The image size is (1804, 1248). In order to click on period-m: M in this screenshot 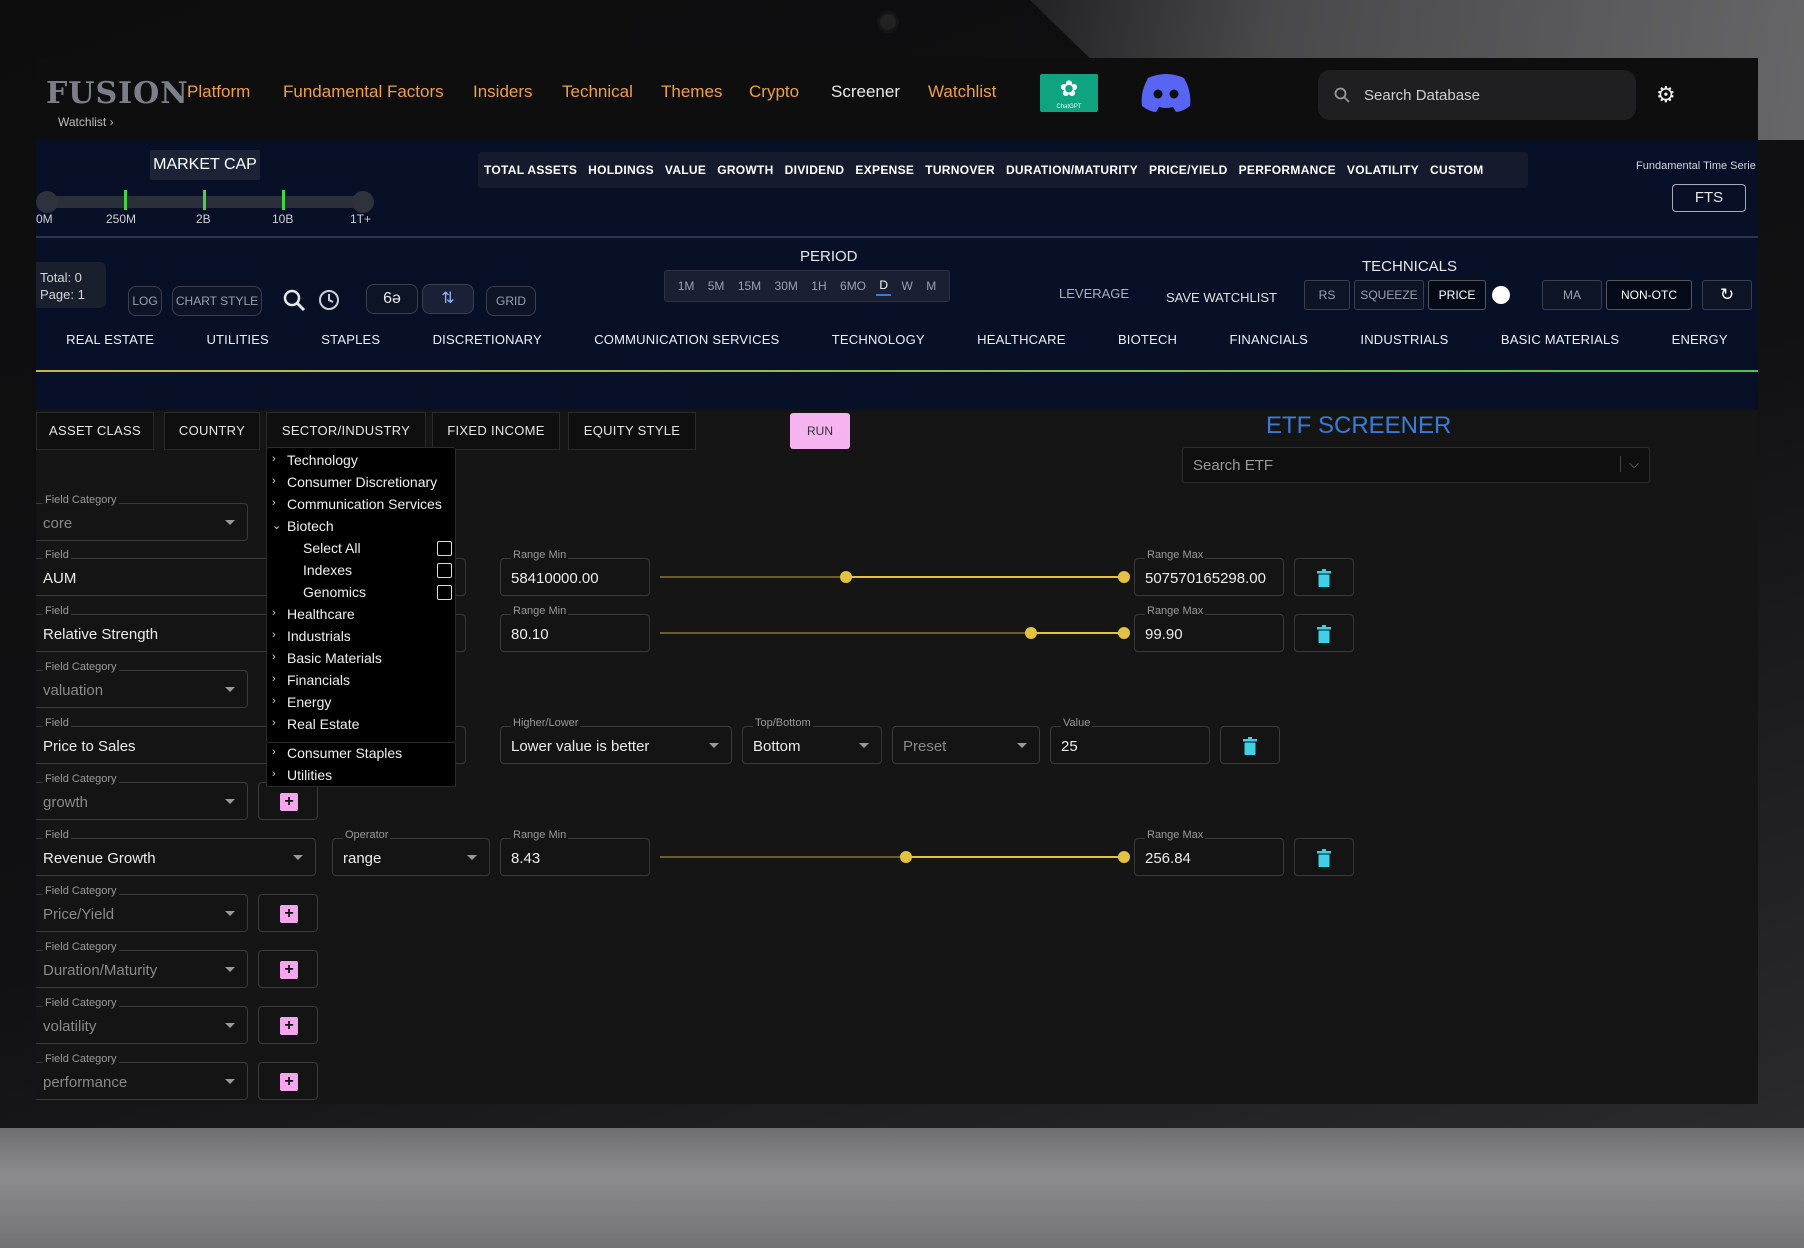, I will do `click(931, 286)`.